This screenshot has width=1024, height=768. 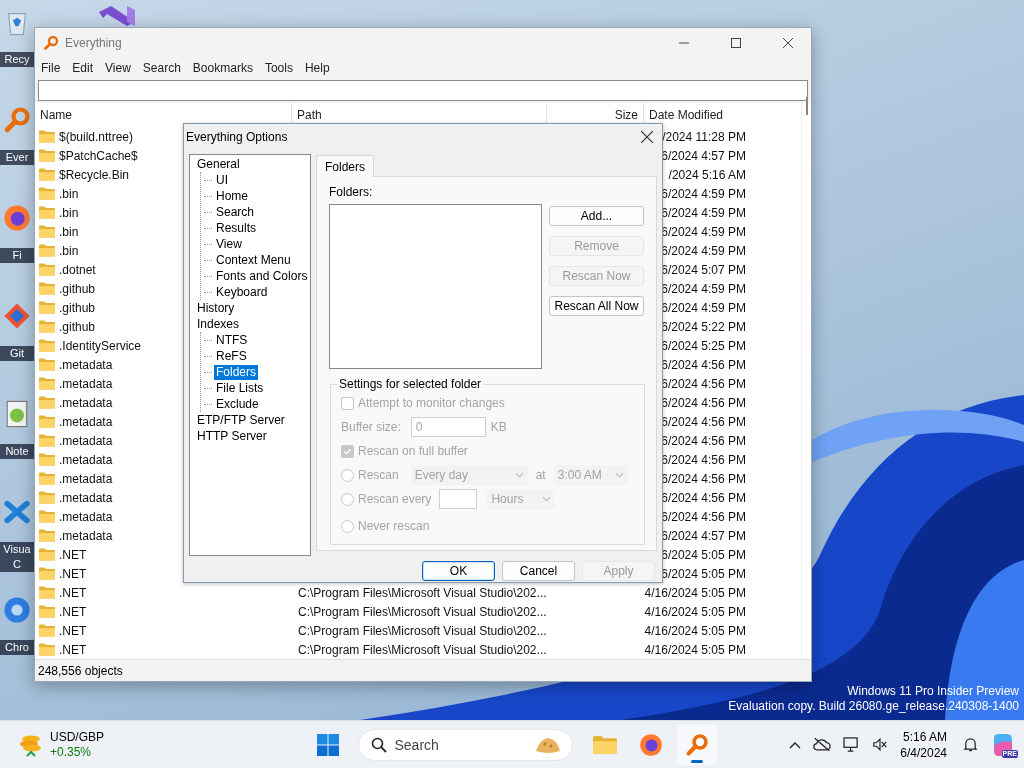 I want to click on desktop-icon-label: Fi, so click(x=17, y=255).